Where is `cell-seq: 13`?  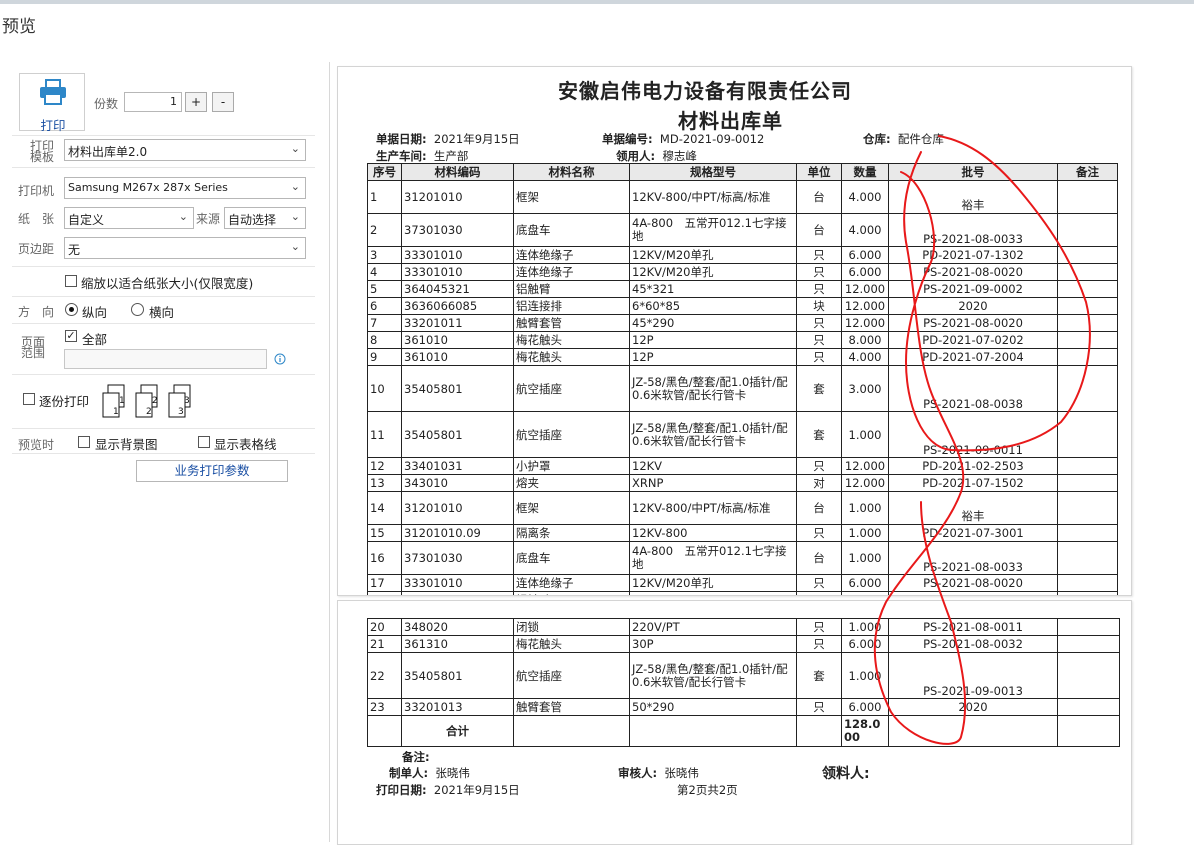
cell-seq: 13 is located at coordinates (384, 483).